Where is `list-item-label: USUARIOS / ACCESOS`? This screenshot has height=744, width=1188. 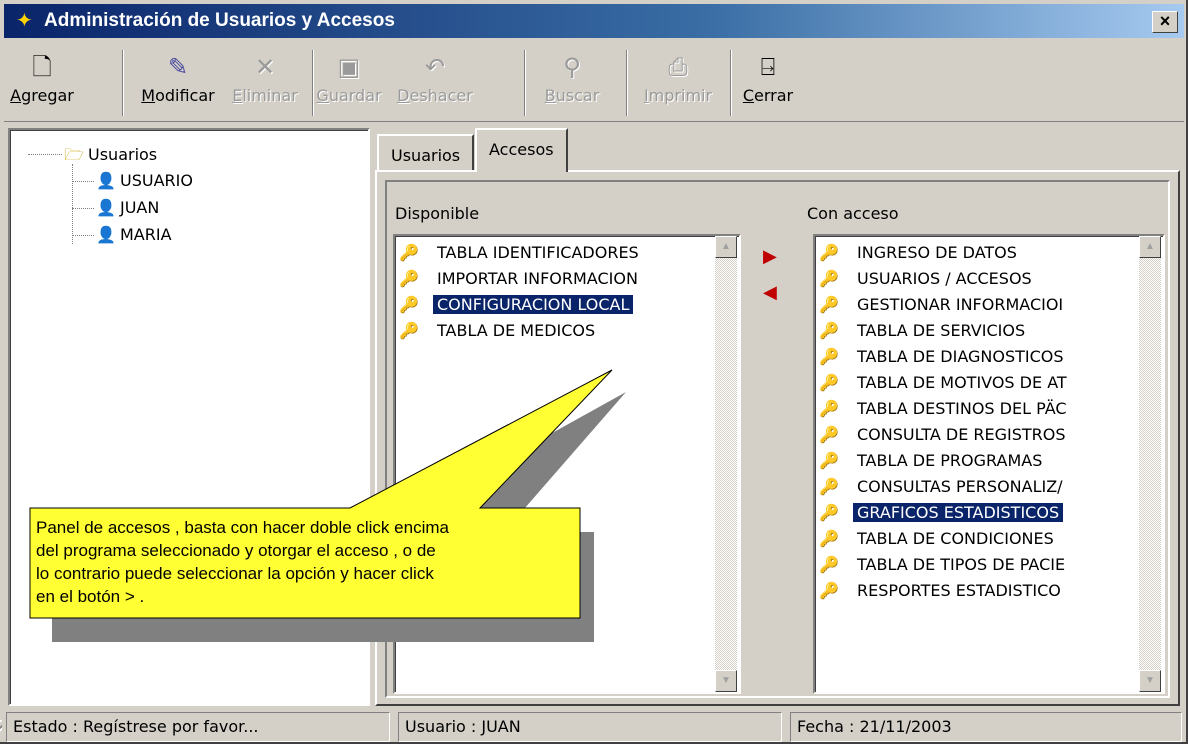
list-item-label: USUARIOS / ACCESOS is located at coordinates (944, 278).